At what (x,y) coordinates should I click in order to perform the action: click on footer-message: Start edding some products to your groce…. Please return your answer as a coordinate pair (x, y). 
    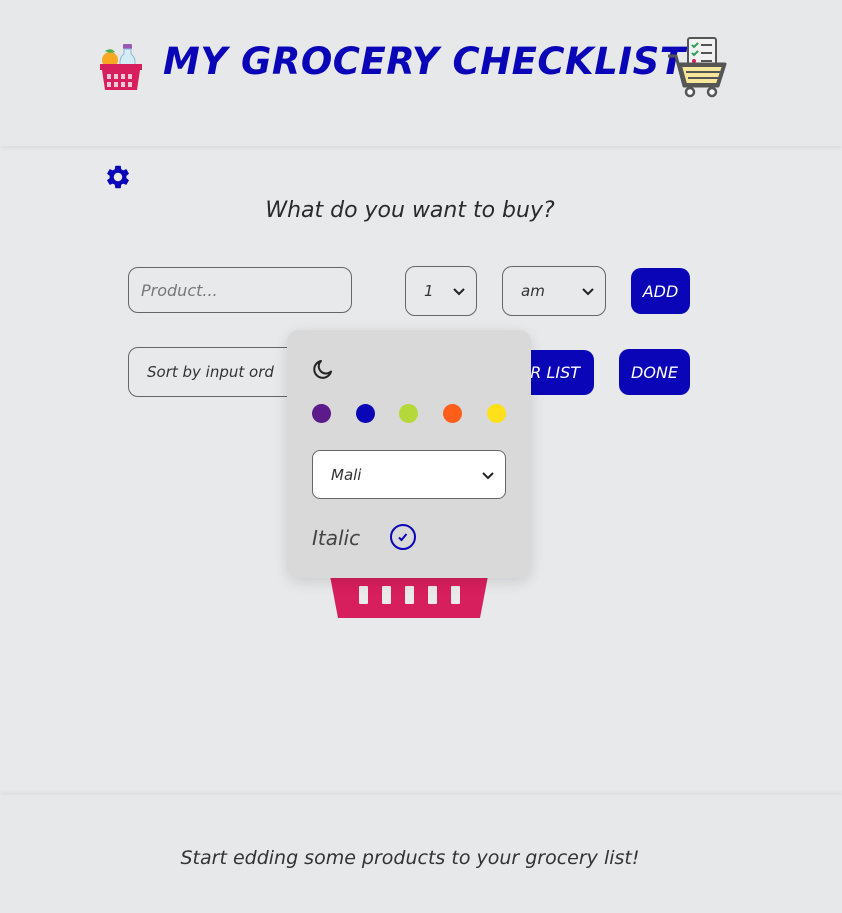
    Looking at the image, I should click on (410, 858).